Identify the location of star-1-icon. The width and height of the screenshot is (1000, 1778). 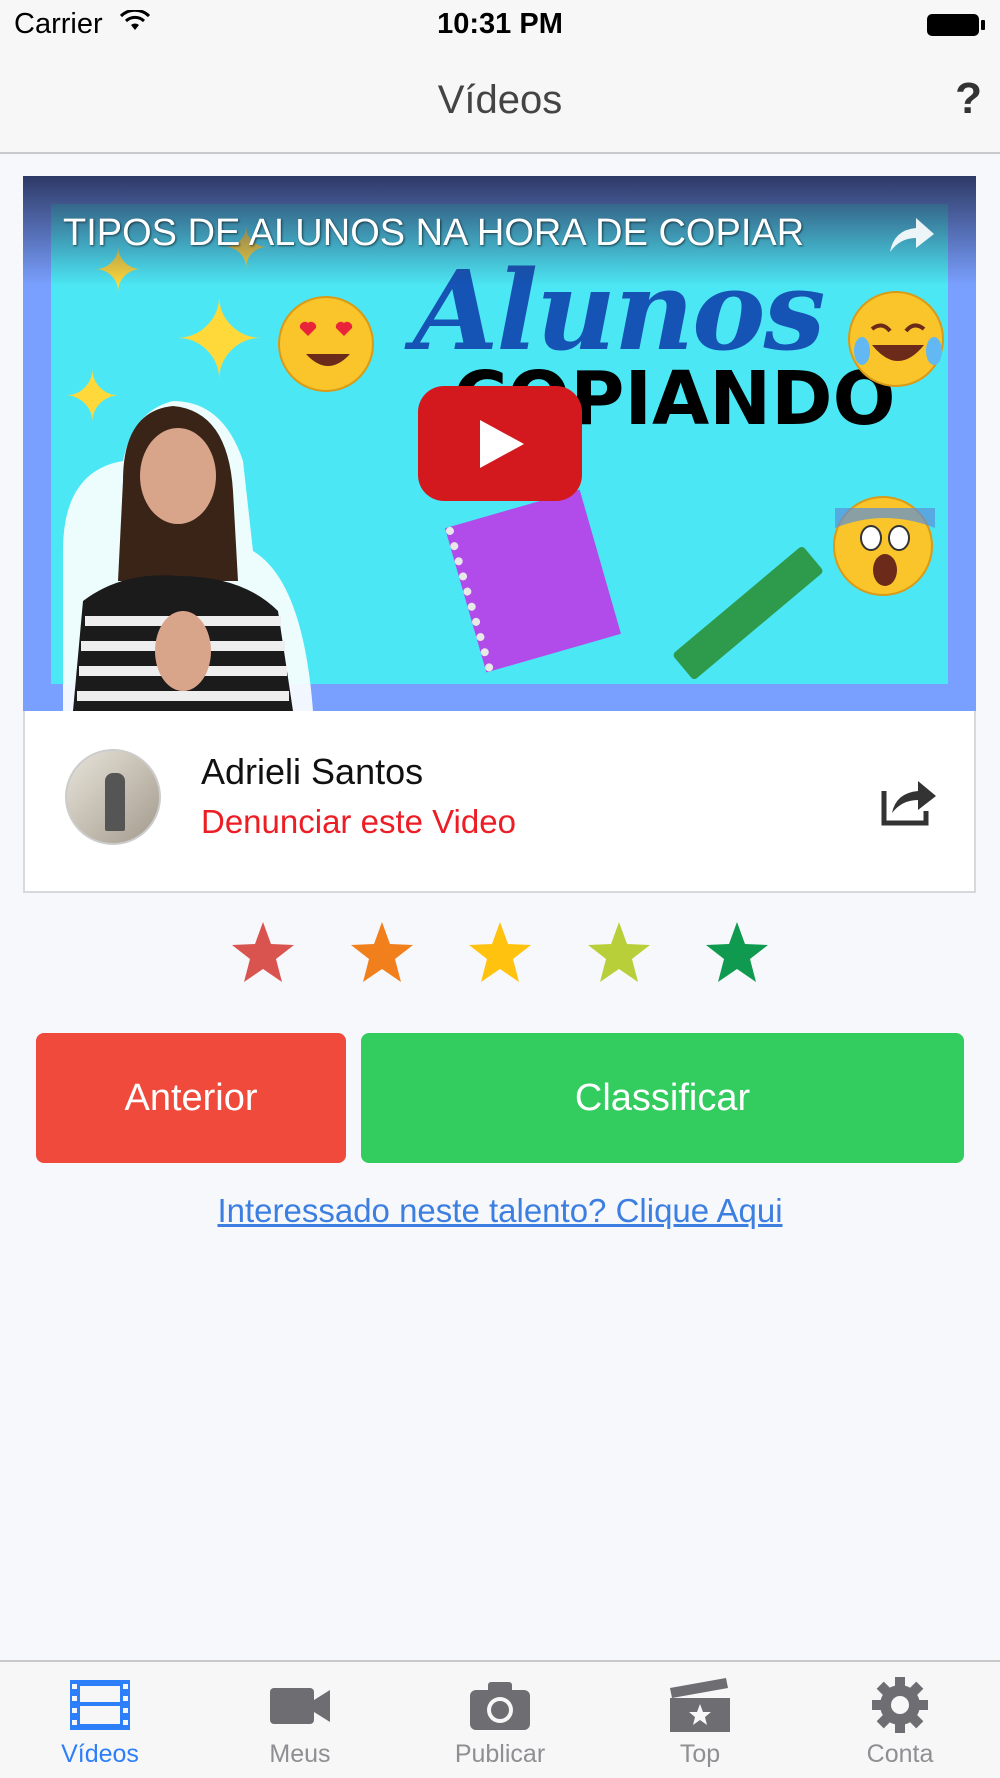
(263, 953).